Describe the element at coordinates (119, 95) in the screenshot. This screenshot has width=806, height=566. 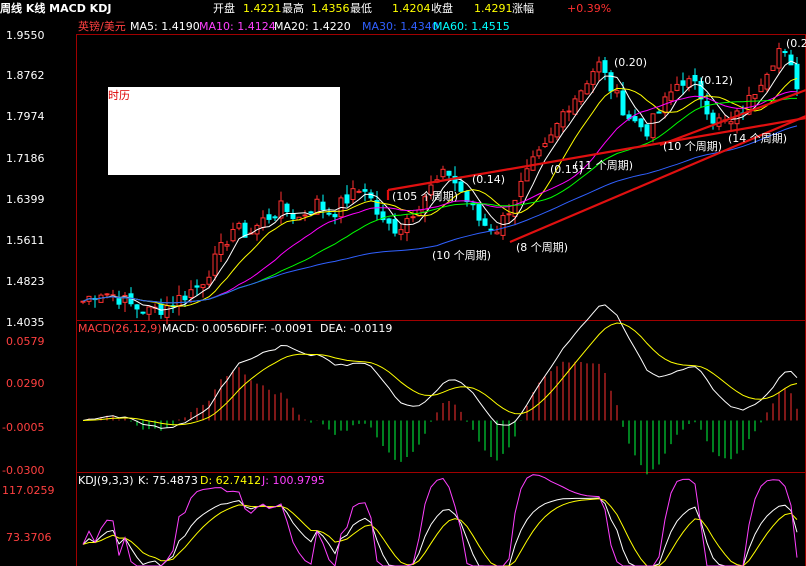
I see `overlay-note-text: 时历` at that location.